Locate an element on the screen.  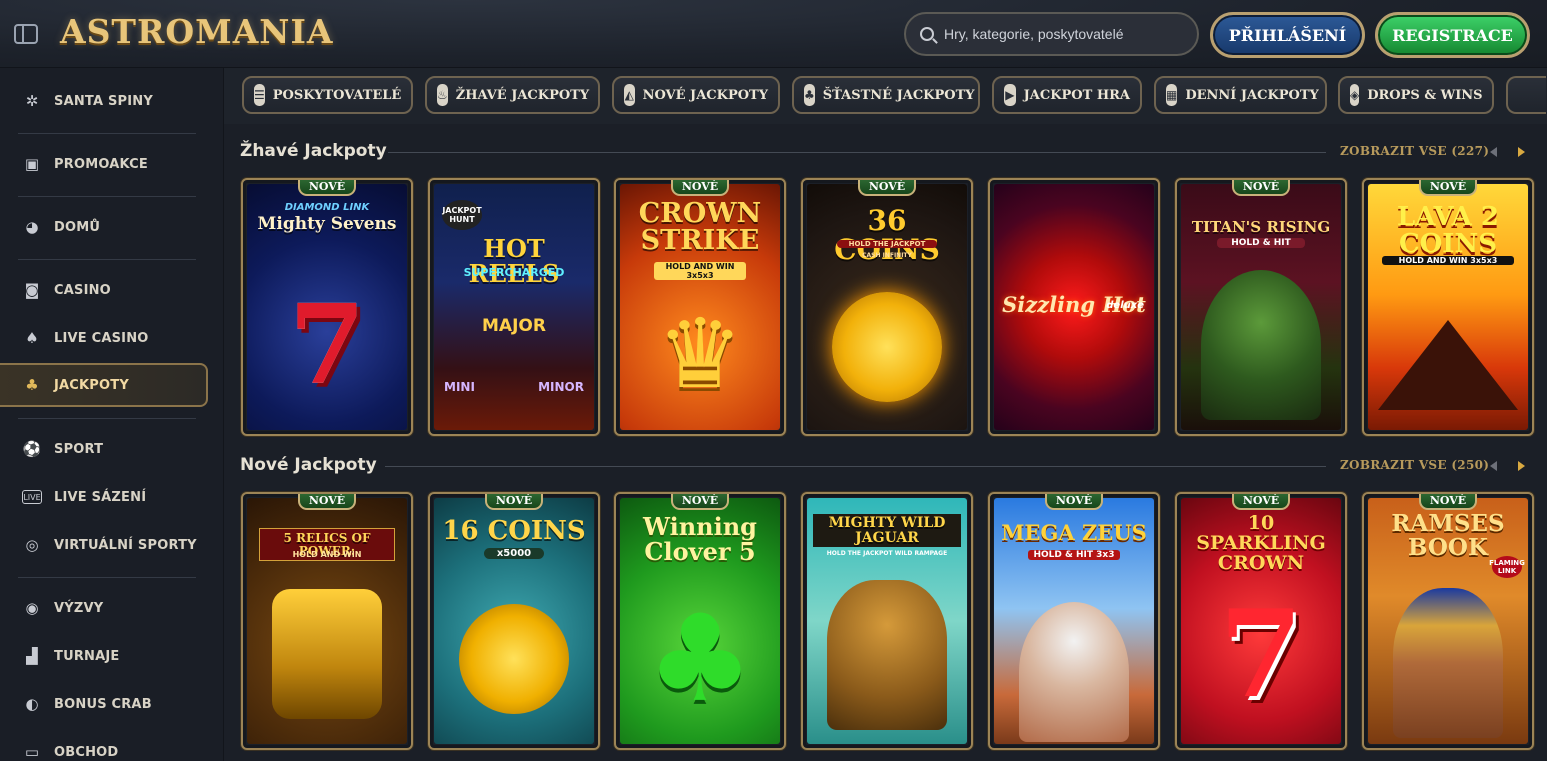
volcano-icon is located at coordinates (1448, 365).